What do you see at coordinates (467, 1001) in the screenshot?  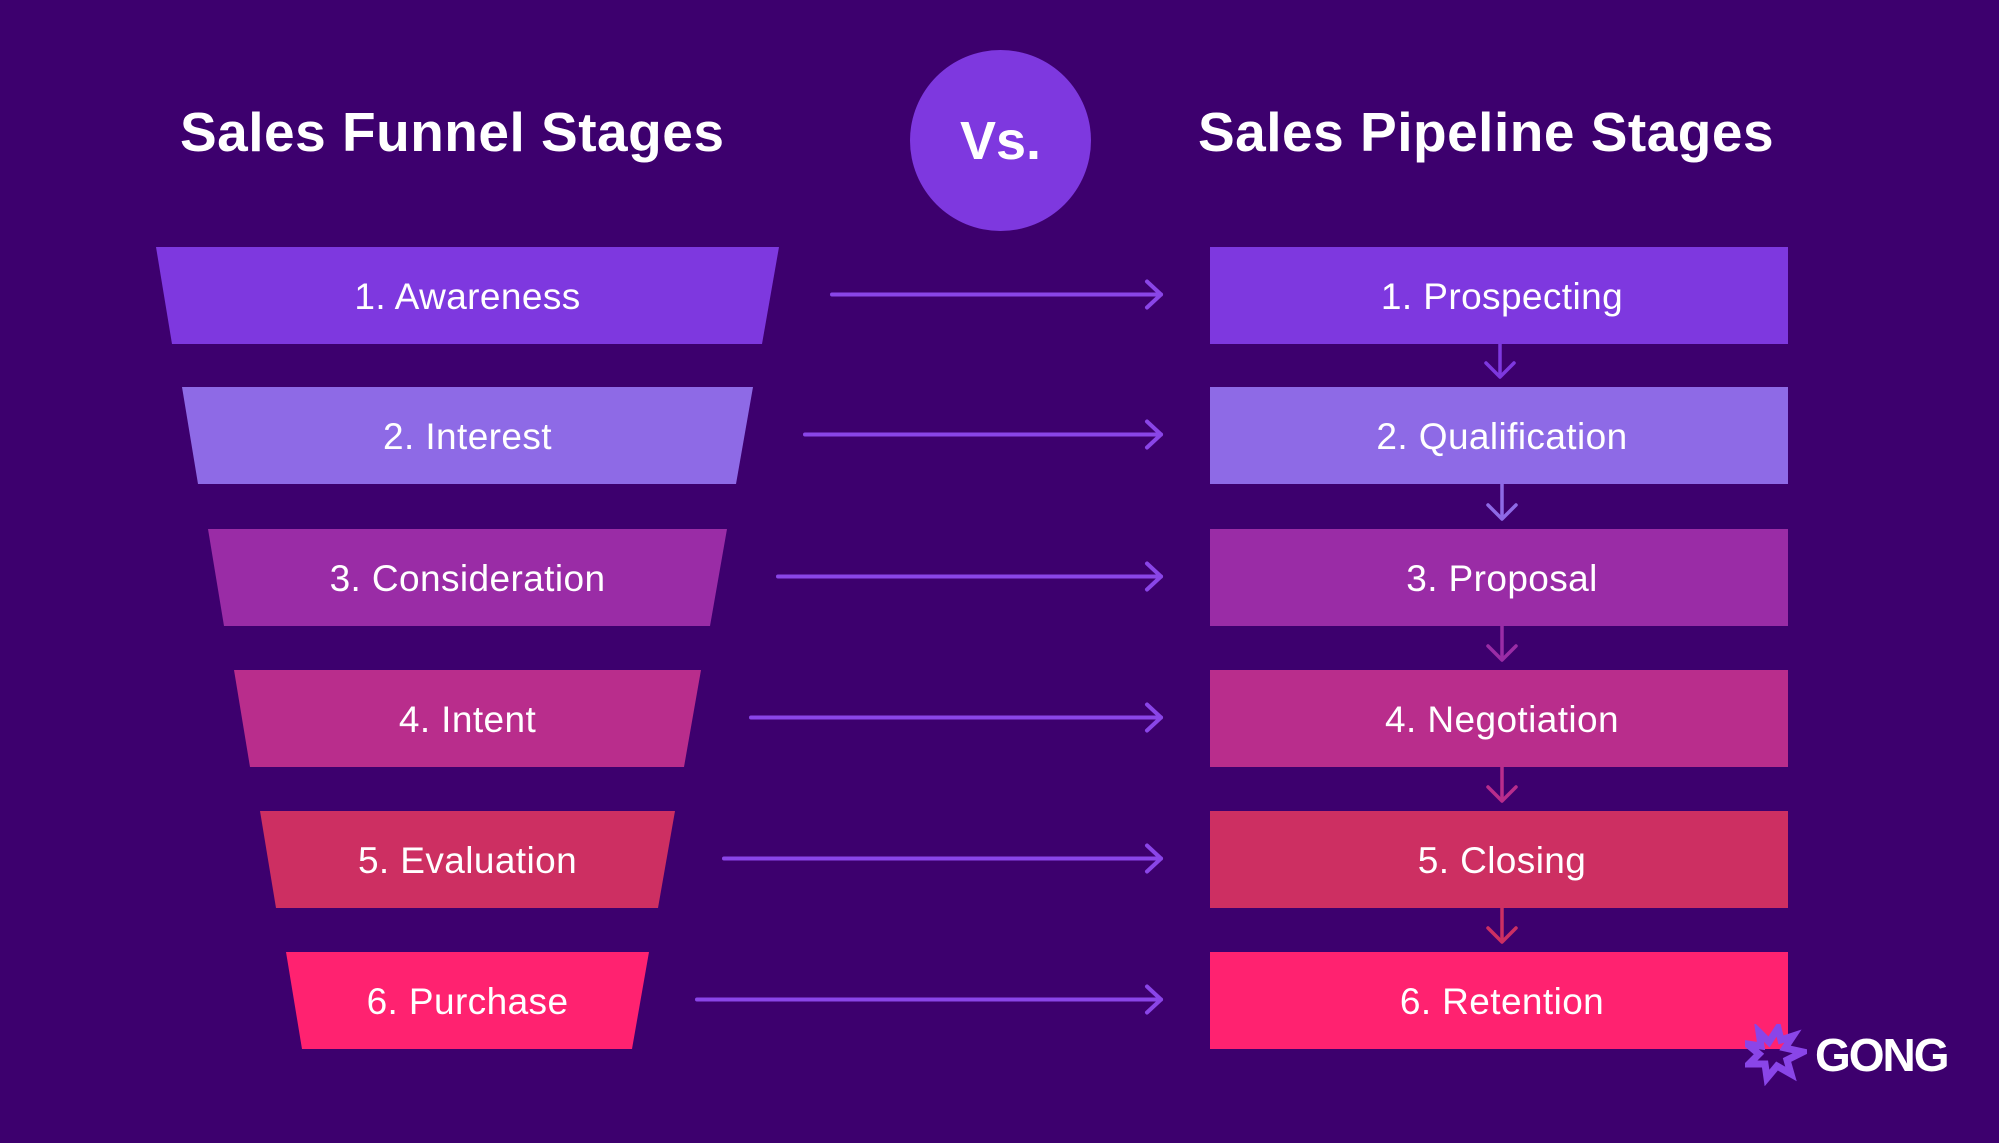 I see `funnel-stage-label: 6. Purchase` at bounding box center [467, 1001].